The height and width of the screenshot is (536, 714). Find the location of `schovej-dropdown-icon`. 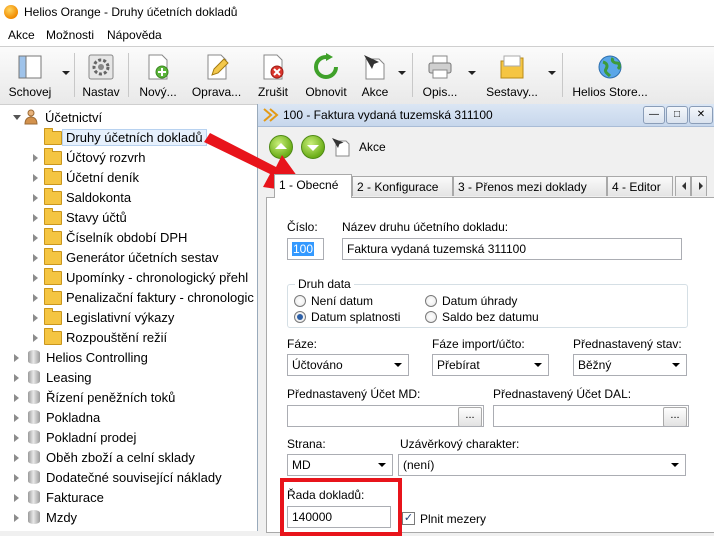

schovej-dropdown-icon is located at coordinates (66, 73).